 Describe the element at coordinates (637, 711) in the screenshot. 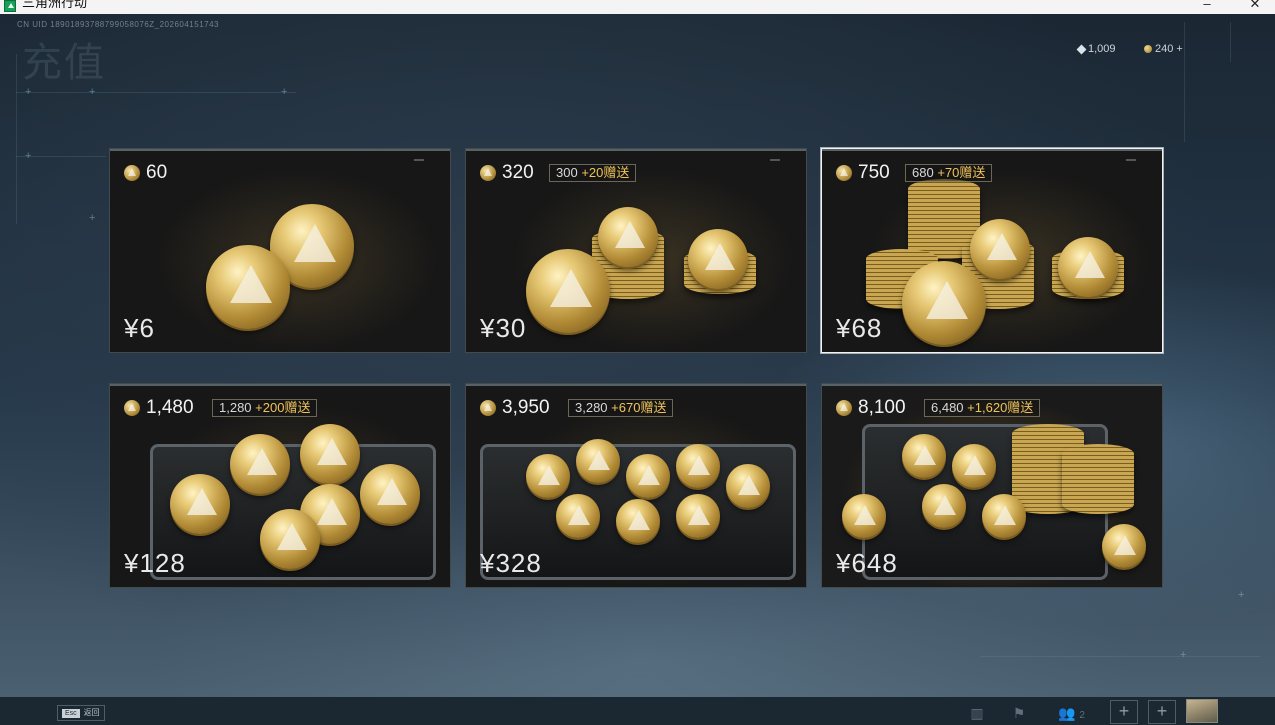

I see `bottom-bar: Esc 返回 ▥ ⚑ 👥 2 + +` at that location.